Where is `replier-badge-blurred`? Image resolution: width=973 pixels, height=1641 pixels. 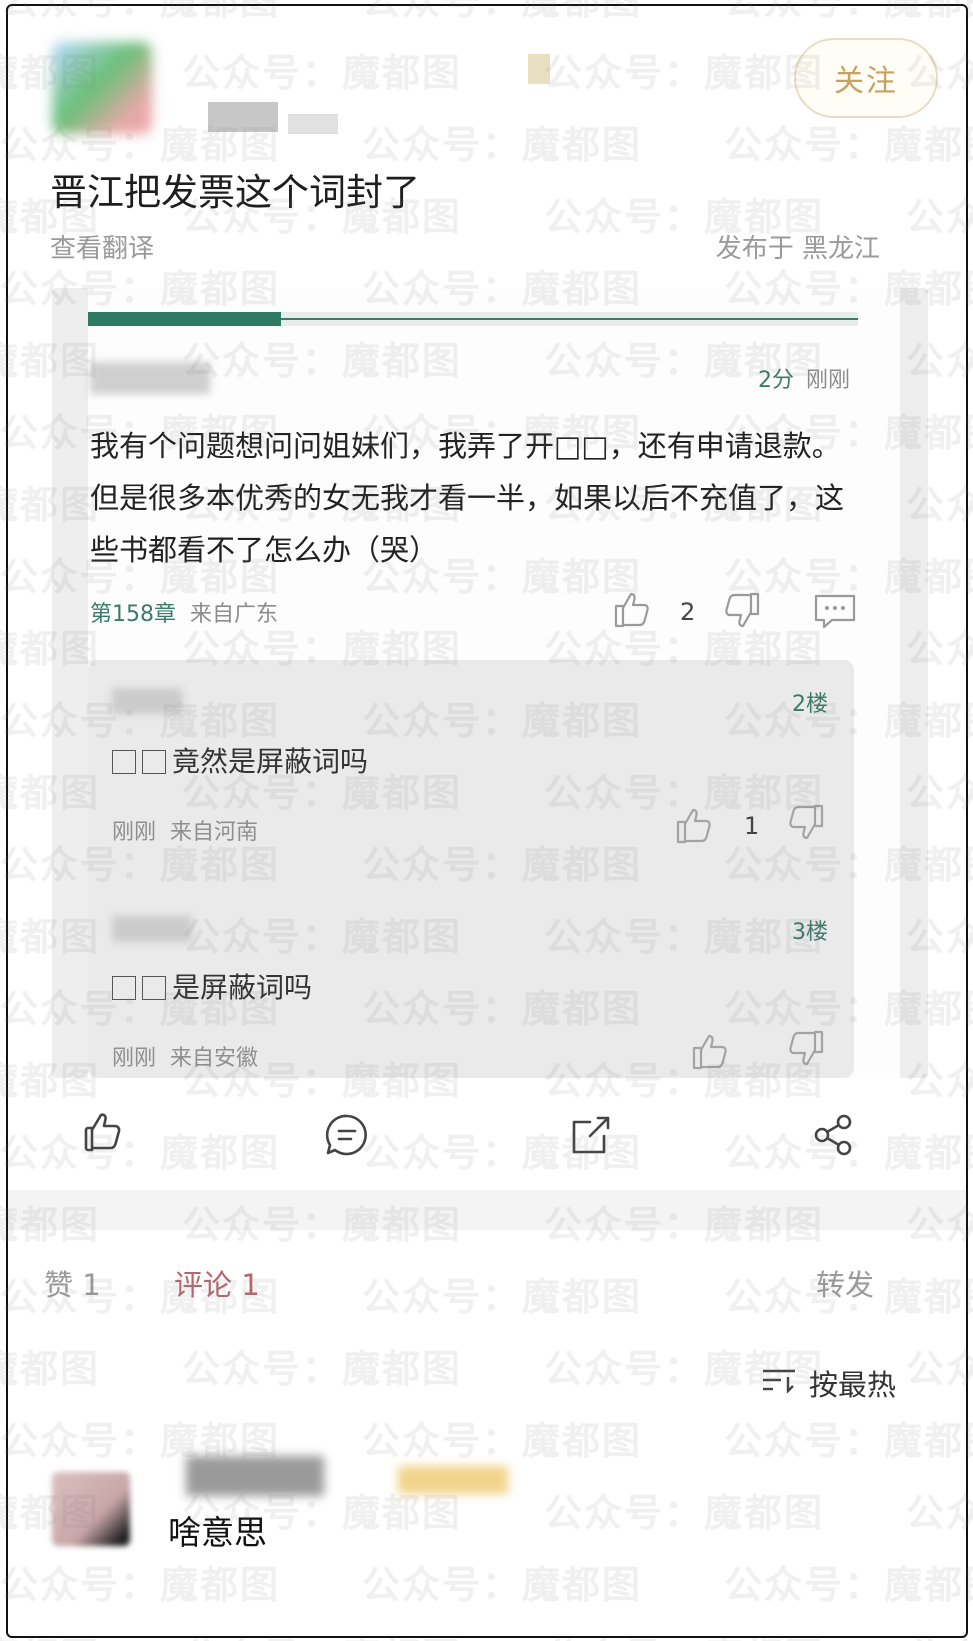
replier-badge-blurred is located at coordinates (453, 1480).